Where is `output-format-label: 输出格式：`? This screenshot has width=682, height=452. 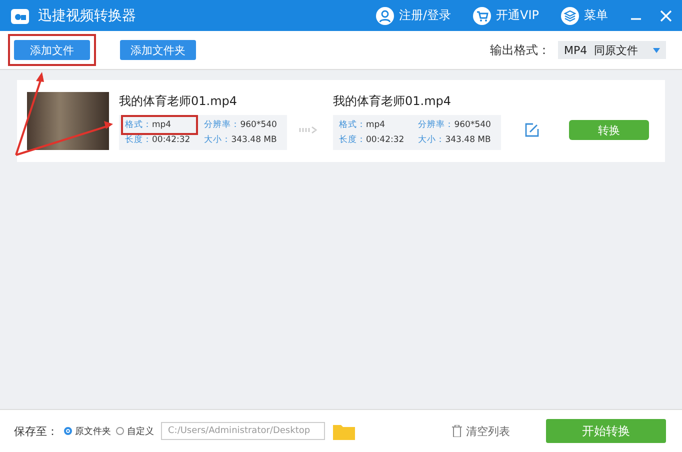
output-format-label: 输出格式： is located at coordinates (520, 50).